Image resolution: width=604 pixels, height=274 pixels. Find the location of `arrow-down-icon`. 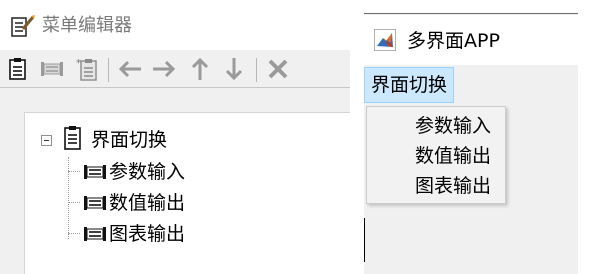

arrow-down-icon is located at coordinates (234, 69).